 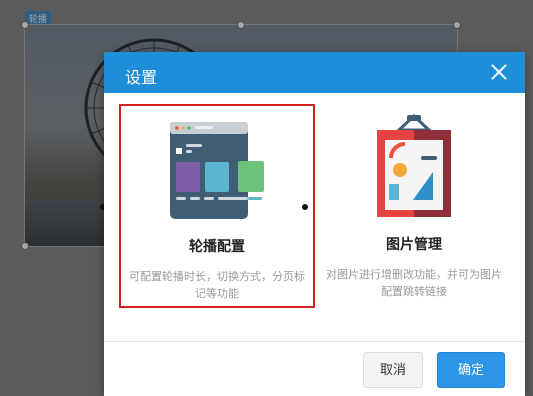 What do you see at coordinates (217, 285) in the screenshot?
I see `card-description: 可配置轮播时长，切换方式，分页标记等功能` at bounding box center [217, 285].